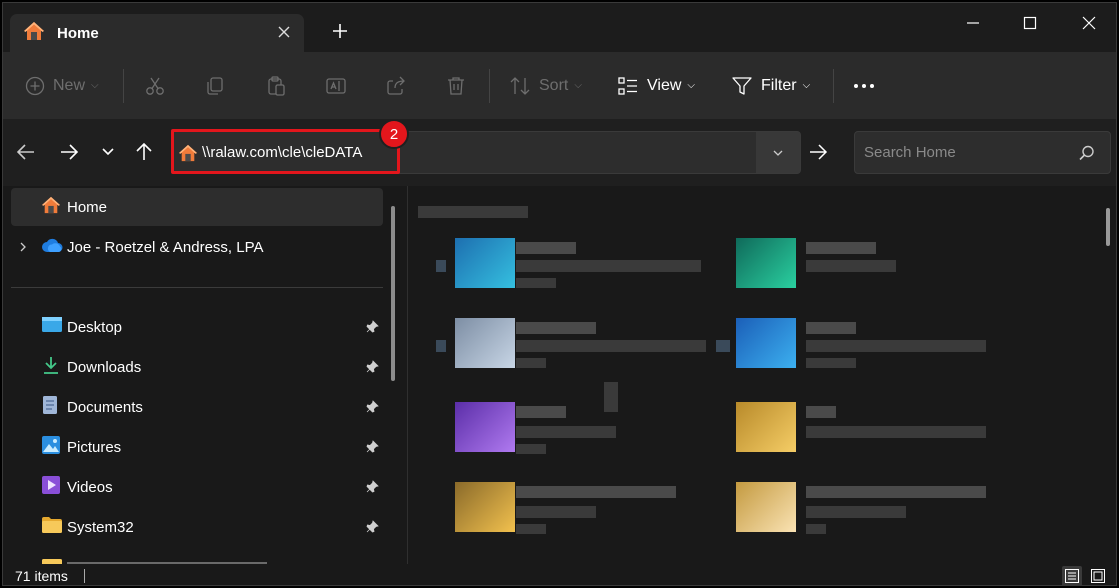 This screenshot has height=588, width=1119. I want to click on sidebar-item-documents: Documents, so click(197, 407).